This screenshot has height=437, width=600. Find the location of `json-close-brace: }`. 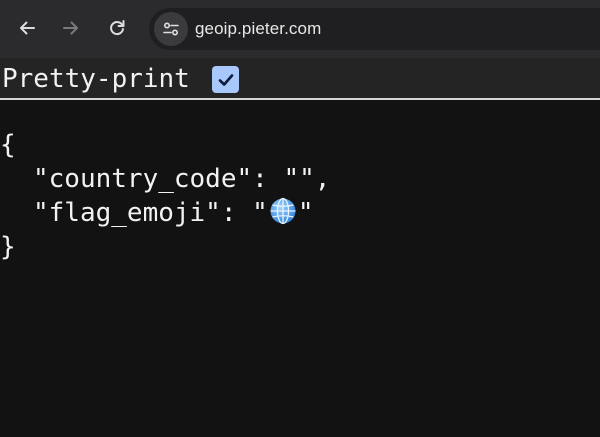

json-close-brace: } is located at coordinates (8, 247).